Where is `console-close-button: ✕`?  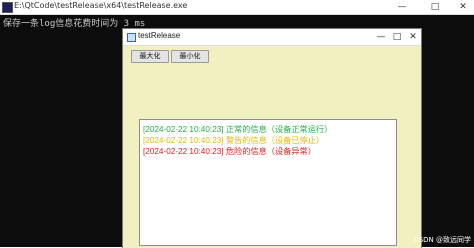 console-close-button: ✕ is located at coordinates (463, 7).